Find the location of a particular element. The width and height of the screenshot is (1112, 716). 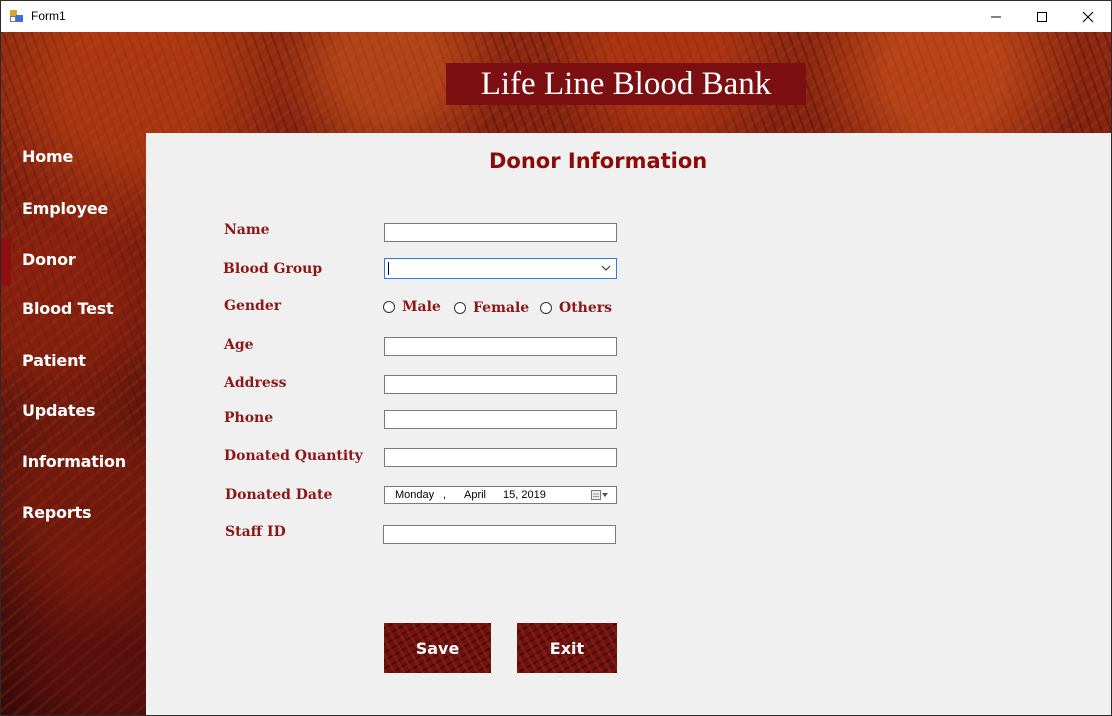

nav-item-label: Information is located at coordinates (74, 461).